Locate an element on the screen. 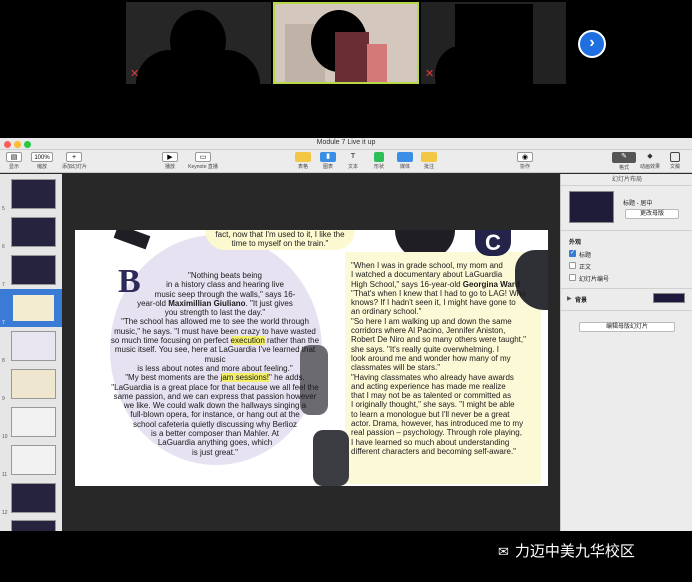 Image resolution: width=692 pixels, height=582 pixels. section-letter-c: C is located at coordinates (493, 243).